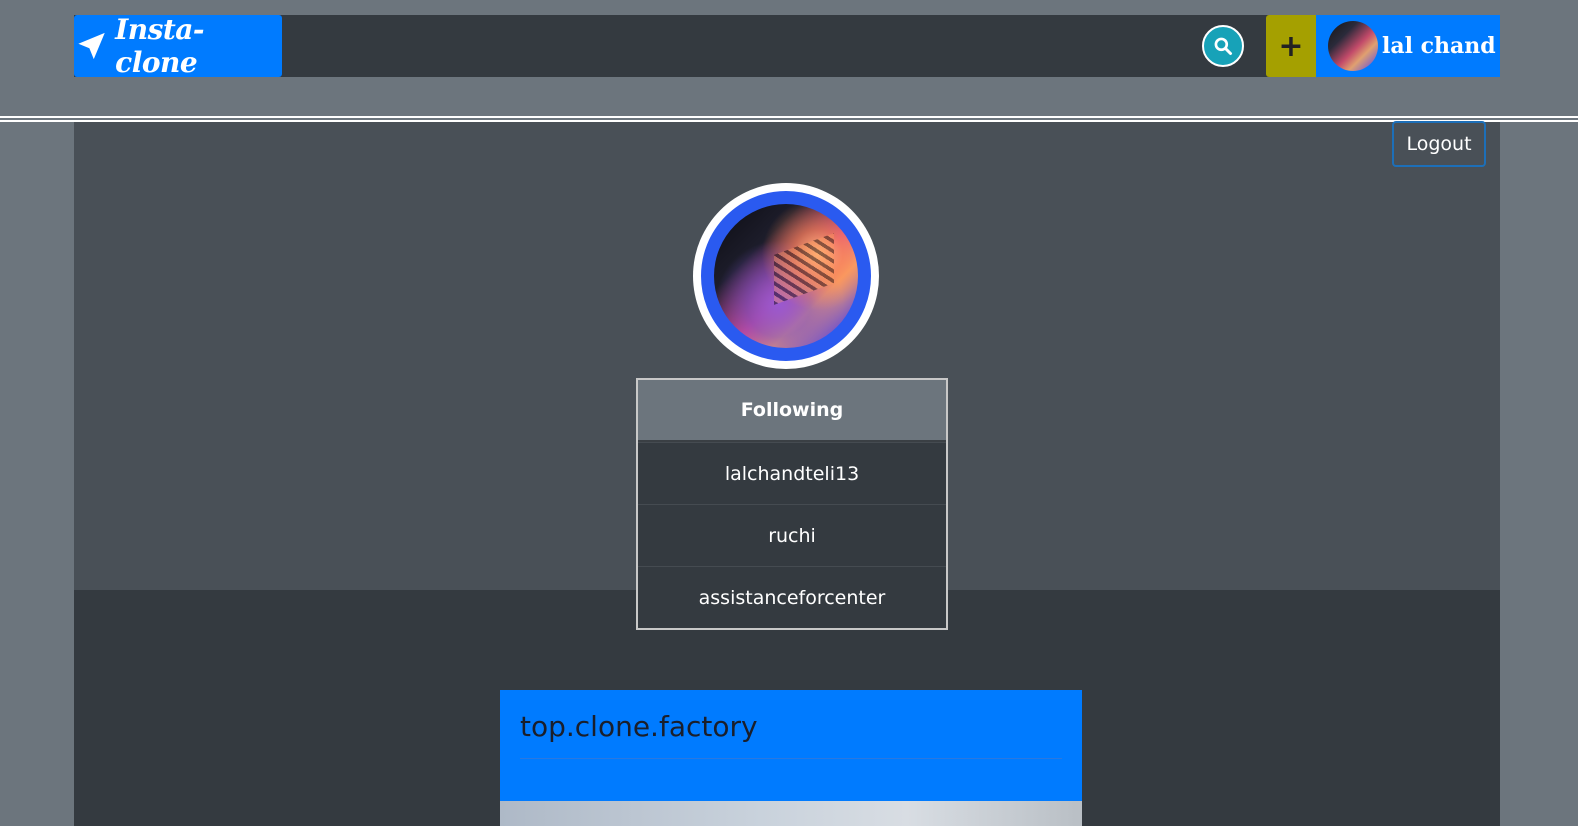  What do you see at coordinates (792, 411) in the screenshot?
I see `following-title: Following` at bounding box center [792, 411].